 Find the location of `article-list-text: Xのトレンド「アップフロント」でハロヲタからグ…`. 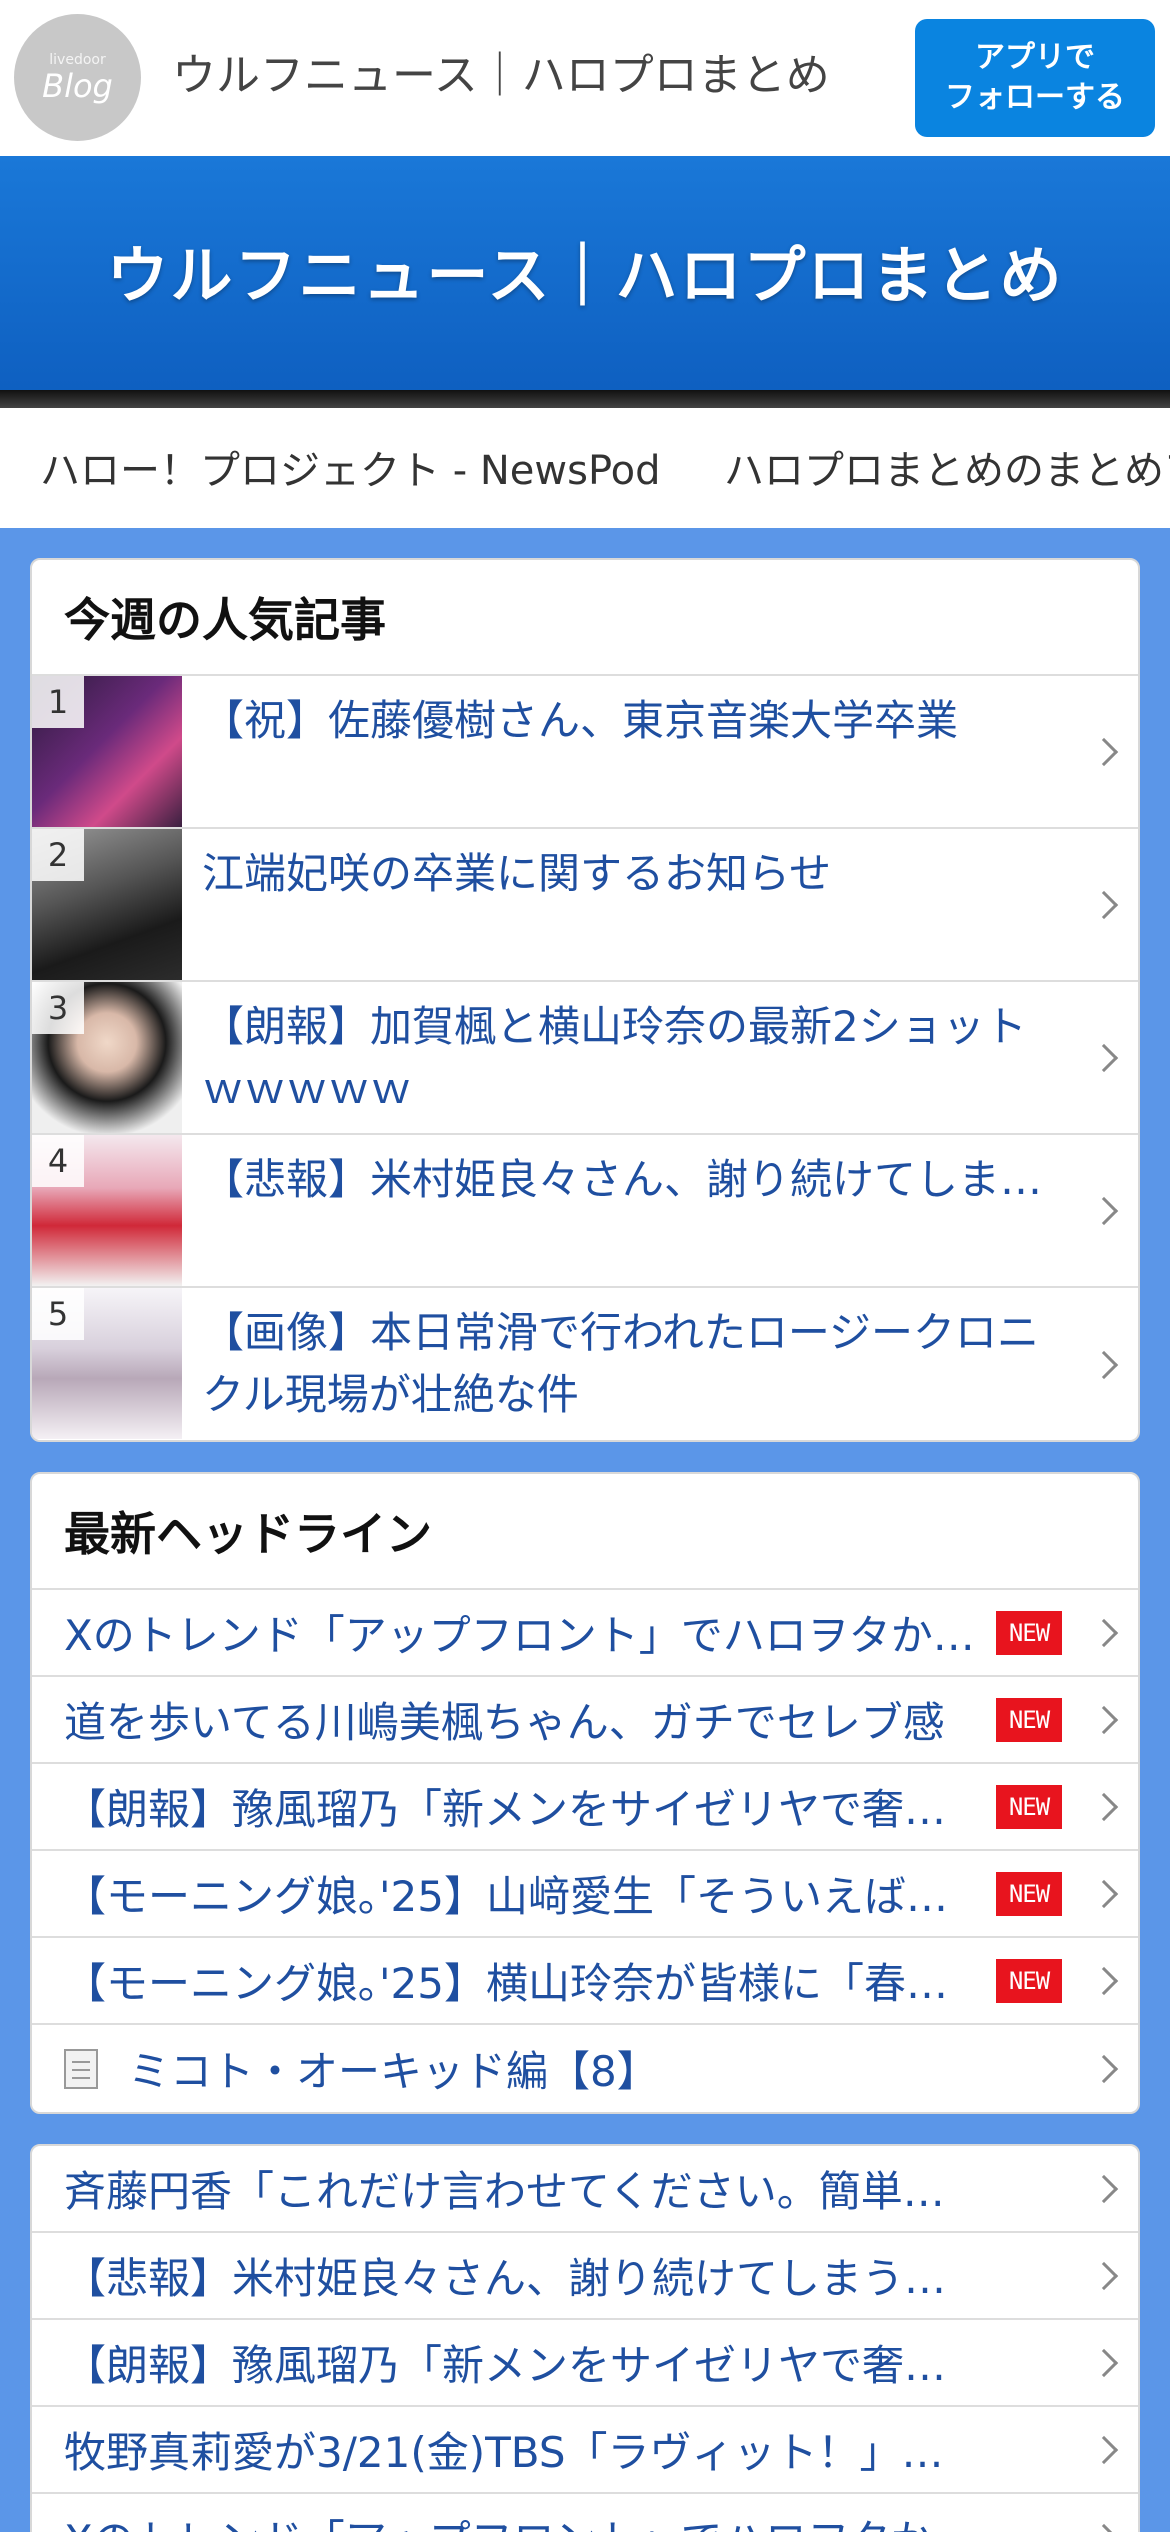

article-list-text: Xのトレンド「アップフロント」でハロヲタからグ… is located at coordinates (524, 2519).